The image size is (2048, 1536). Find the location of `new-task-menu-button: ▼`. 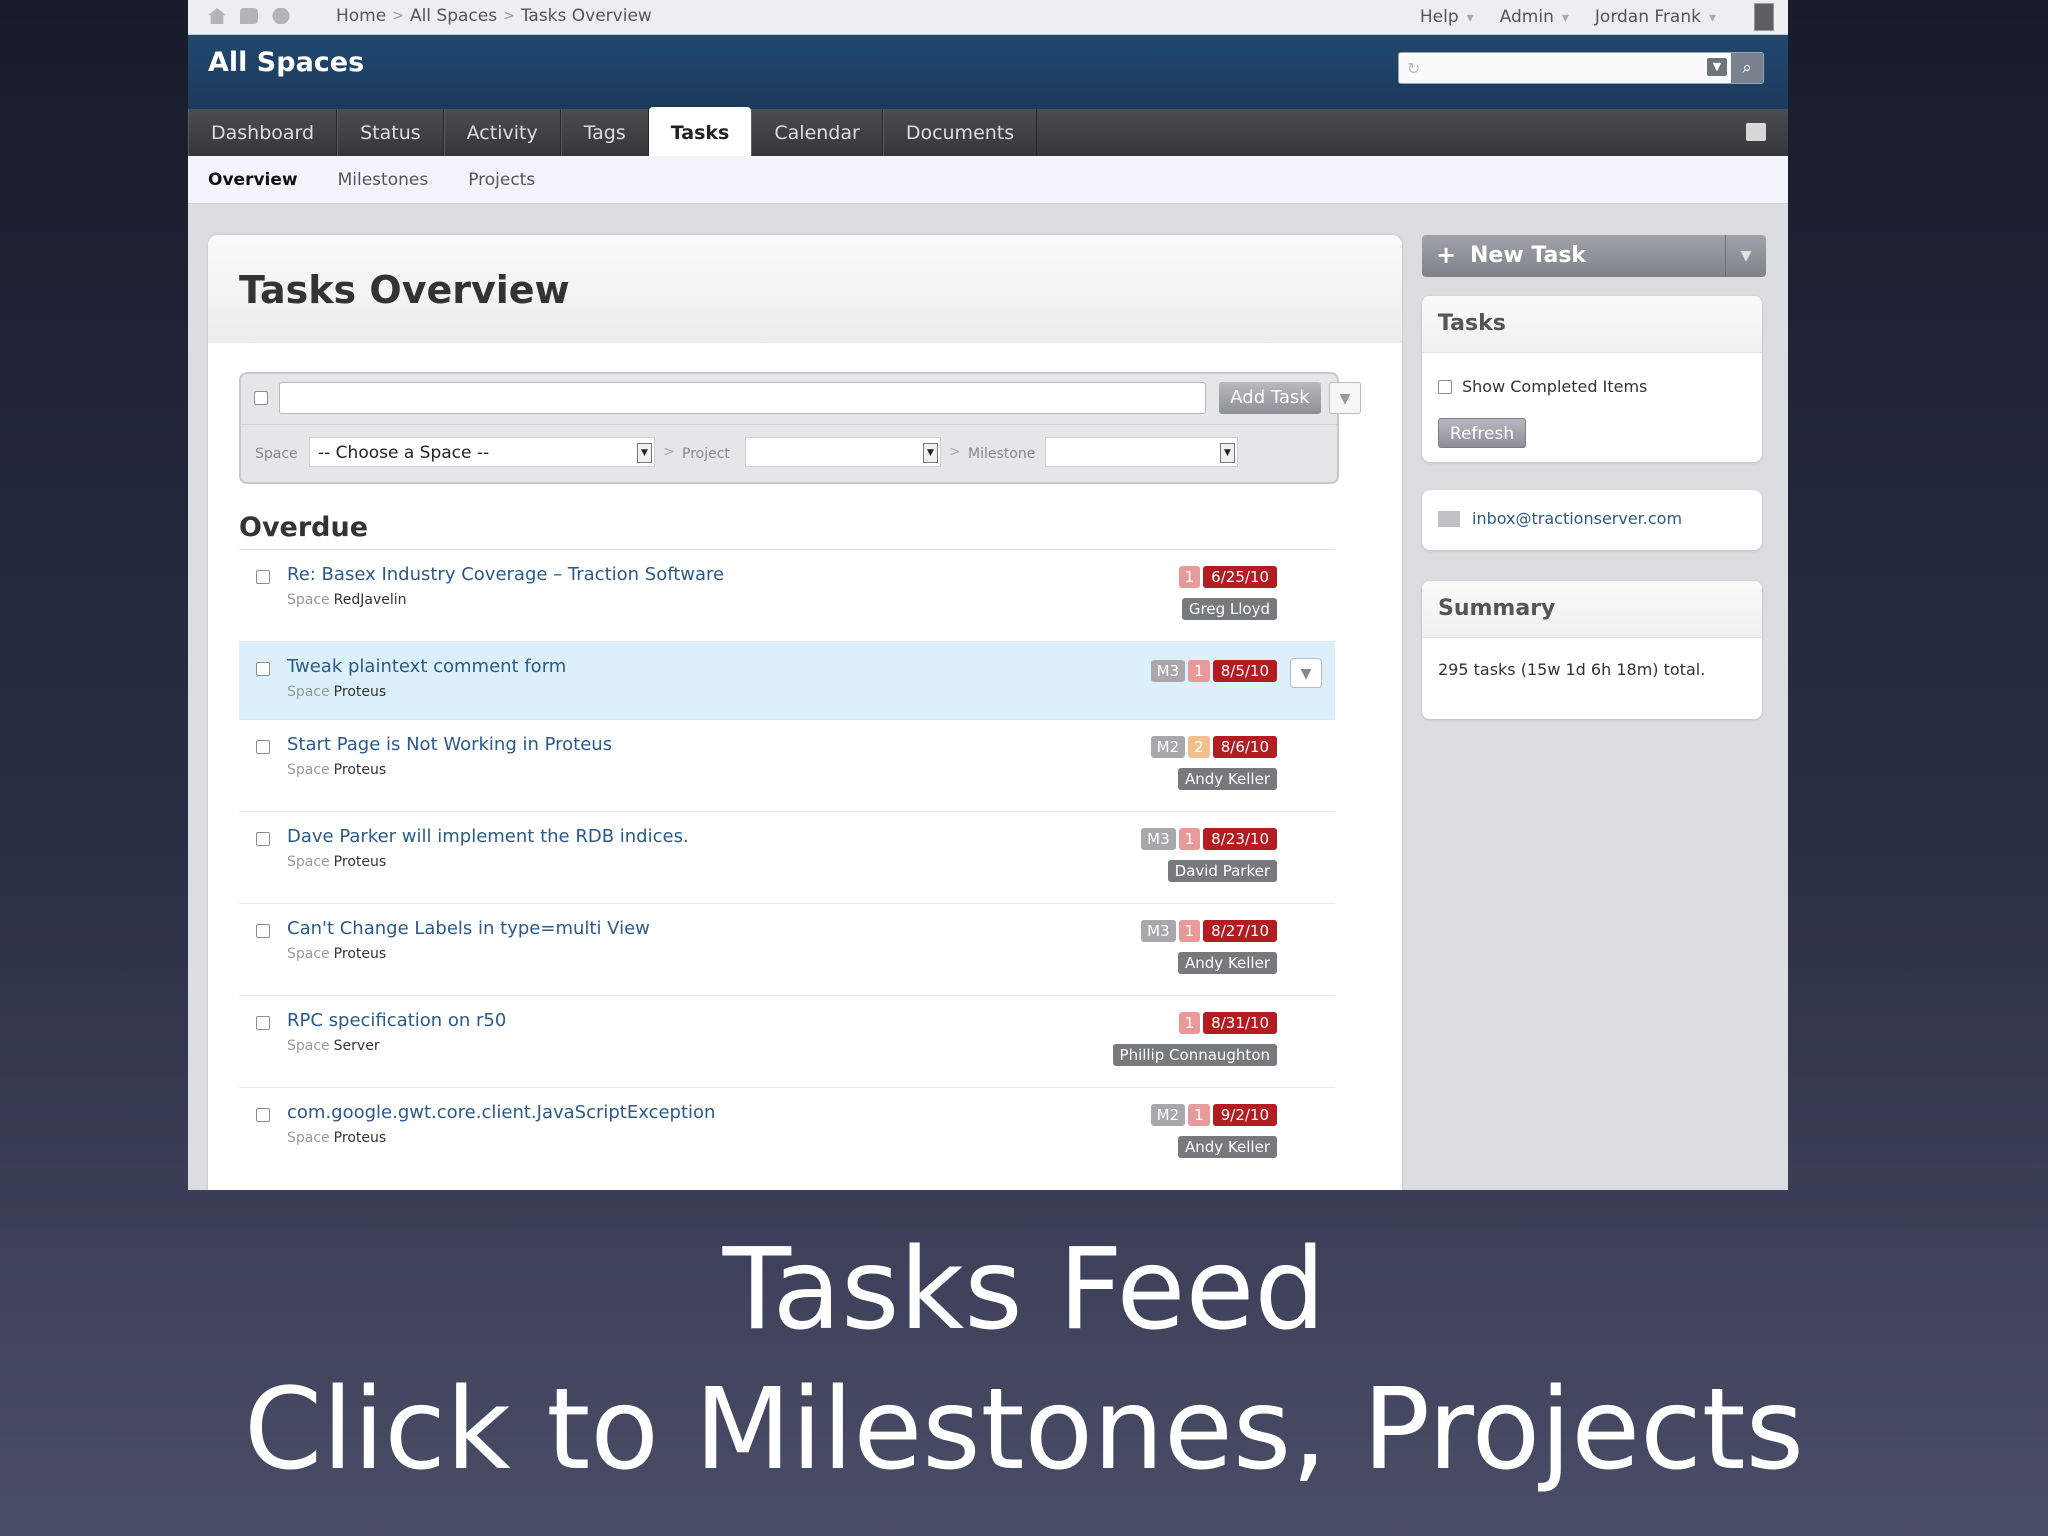

new-task-menu-button: ▼ is located at coordinates (1745, 256).